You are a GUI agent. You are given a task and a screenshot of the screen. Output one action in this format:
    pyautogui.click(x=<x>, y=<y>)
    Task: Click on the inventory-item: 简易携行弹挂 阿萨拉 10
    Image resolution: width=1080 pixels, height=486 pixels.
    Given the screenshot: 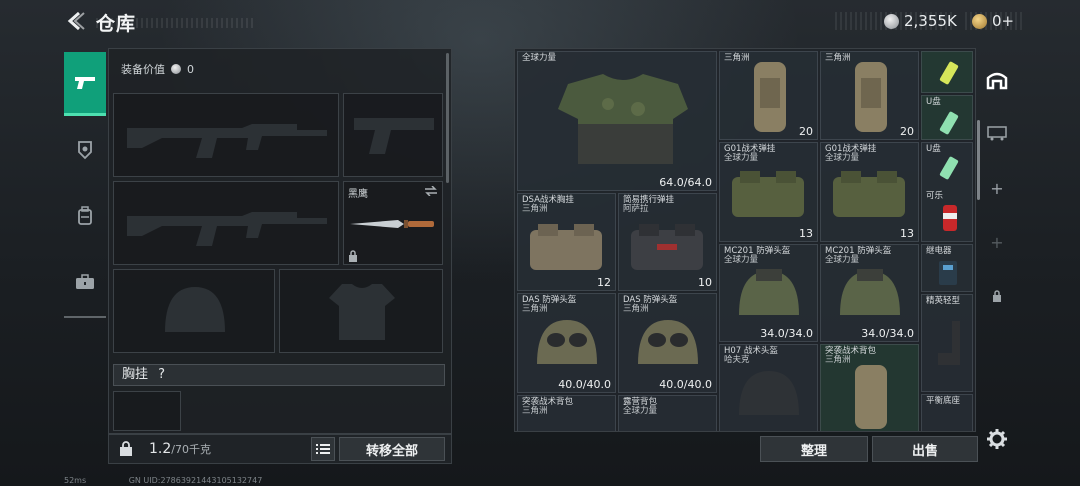 What is the action you would take?
    pyautogui.click(x=667, y=242)
    